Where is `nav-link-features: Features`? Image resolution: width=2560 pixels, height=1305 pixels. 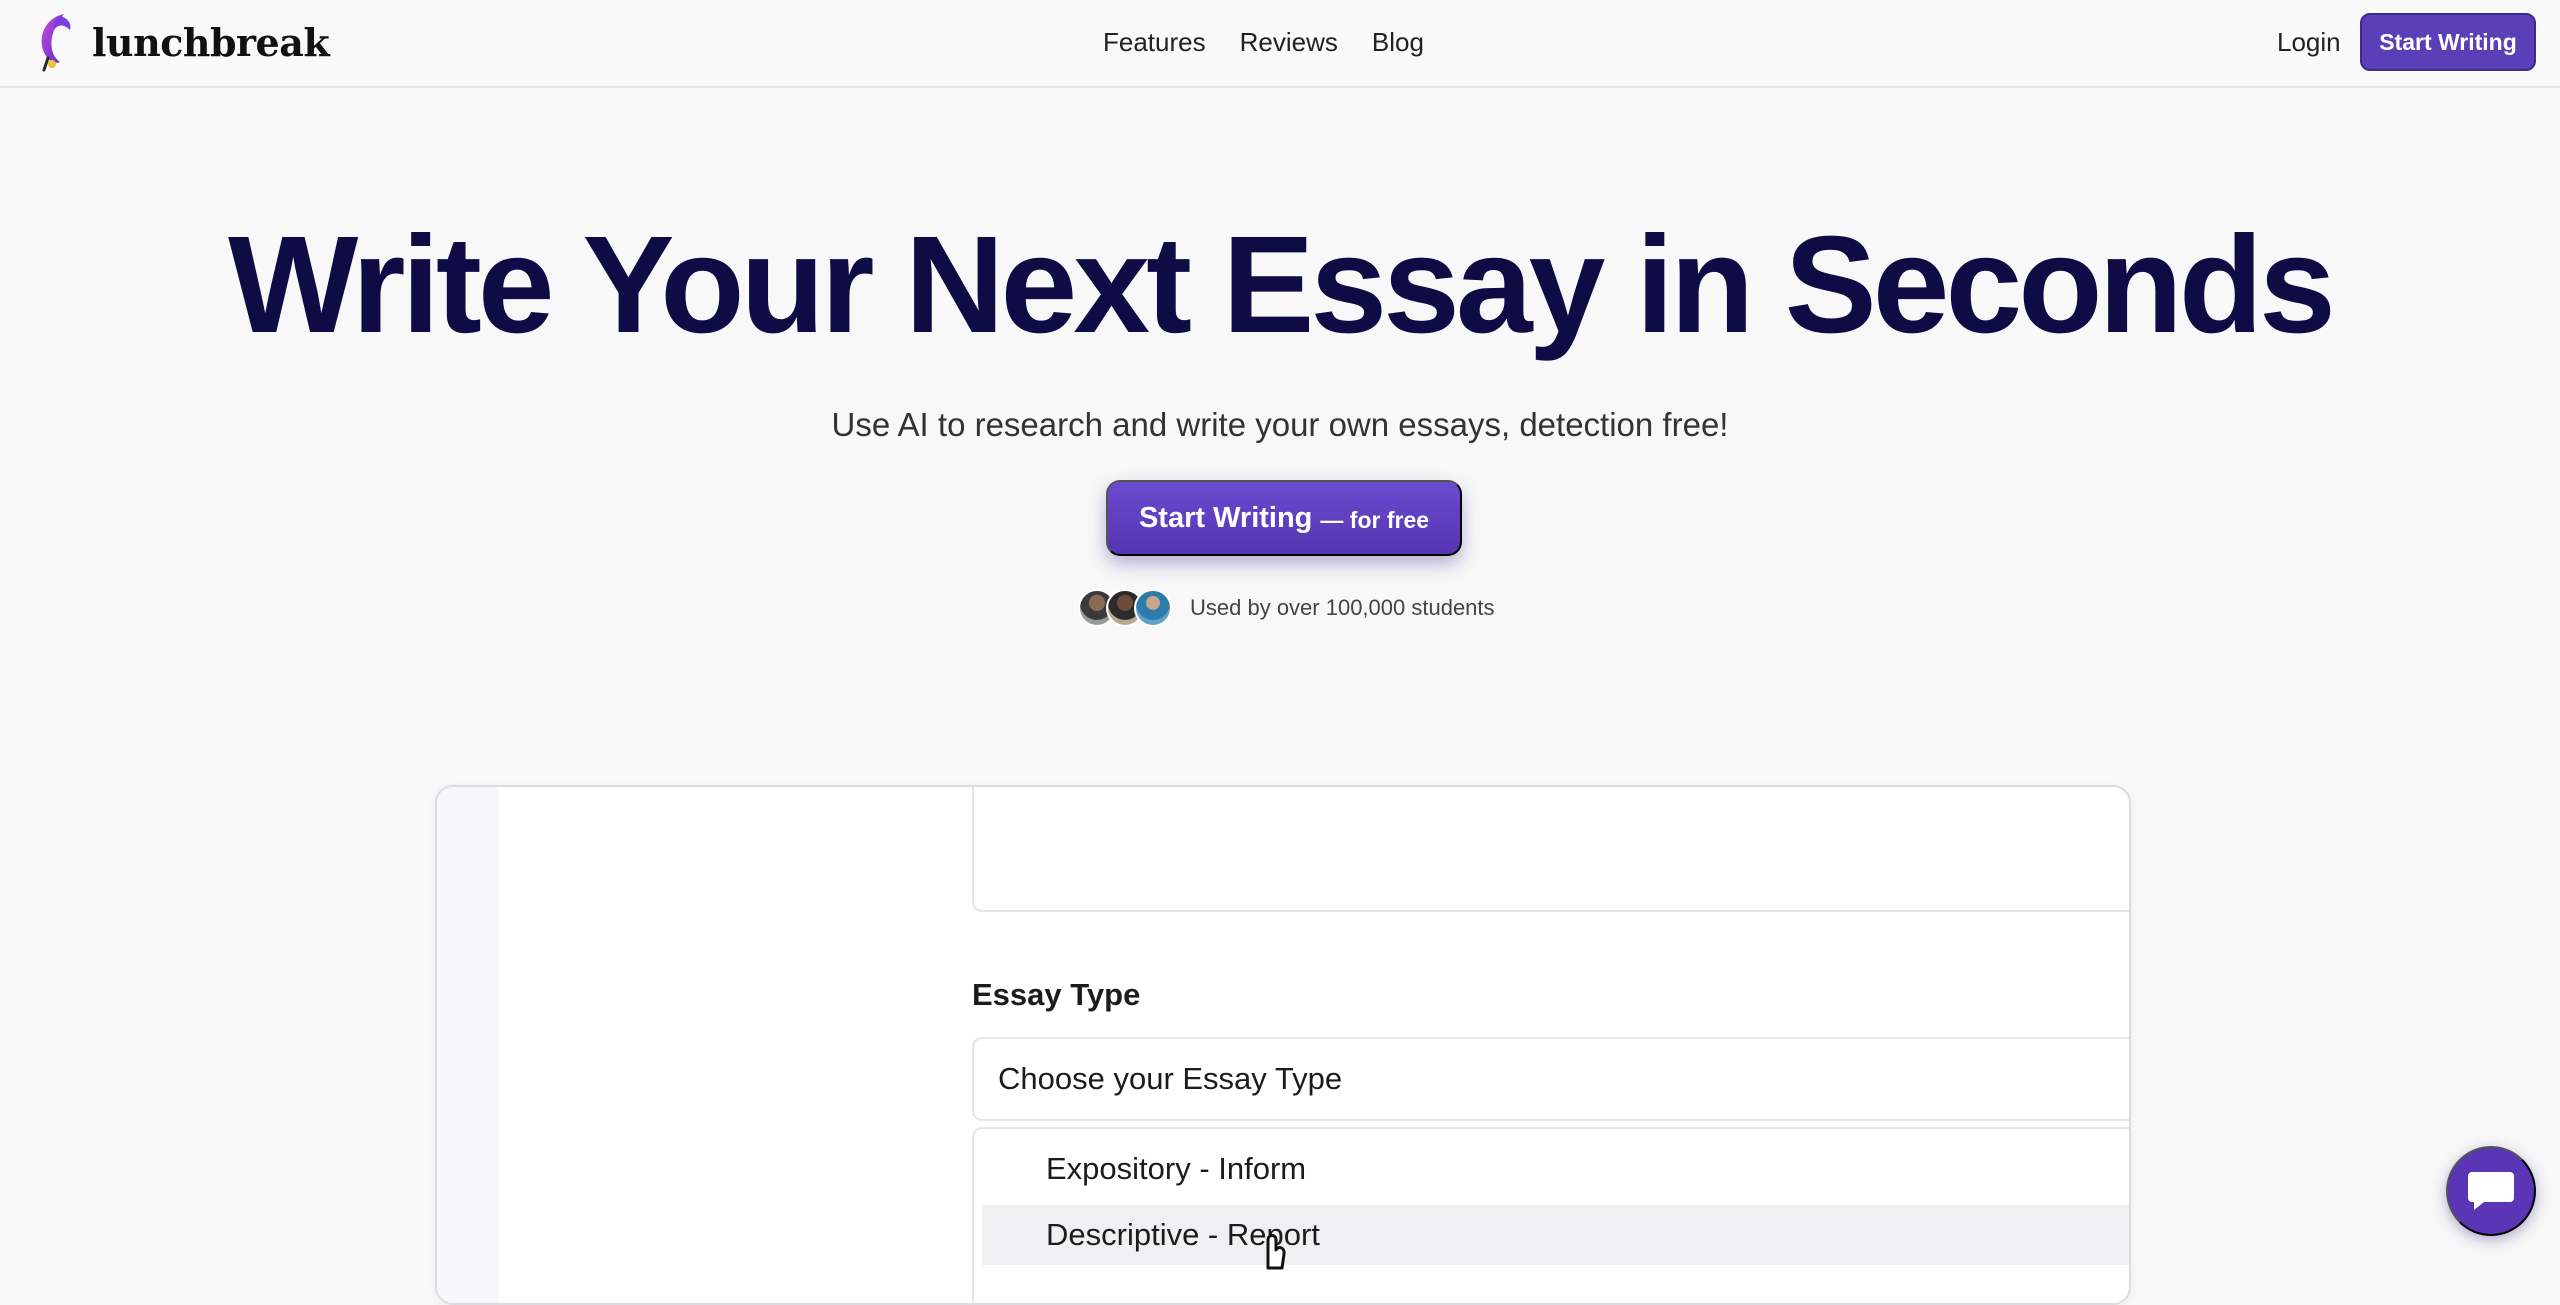 nav-link-features: Features is located at coordinates (1154, 42).